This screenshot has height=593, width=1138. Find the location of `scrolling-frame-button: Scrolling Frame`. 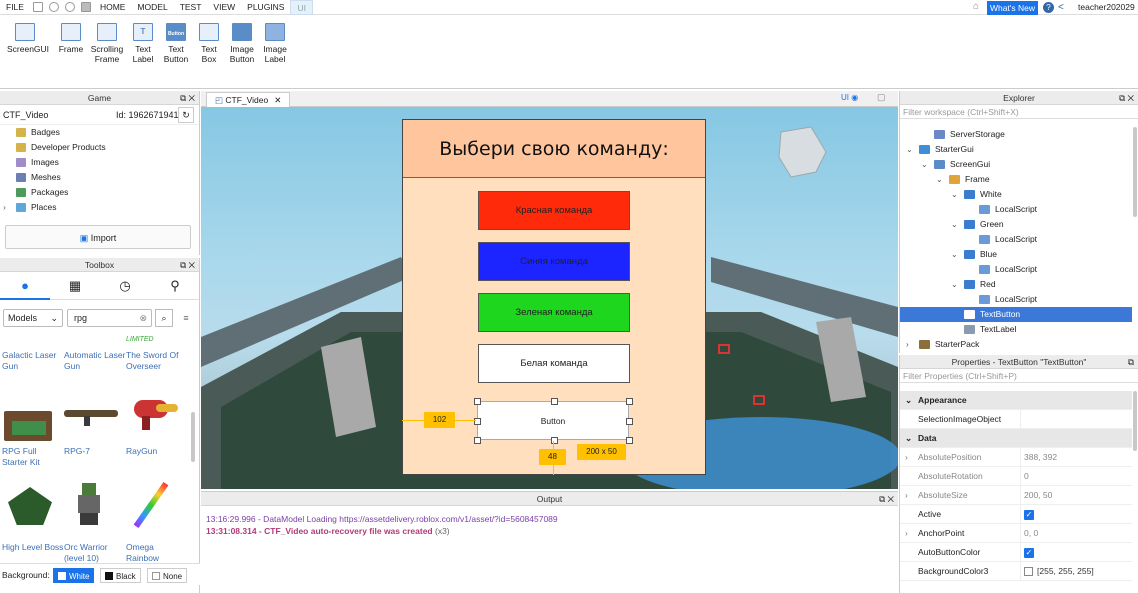

scrolling-frame-button: Scrolling Frame is located at coordinates (107, 43).